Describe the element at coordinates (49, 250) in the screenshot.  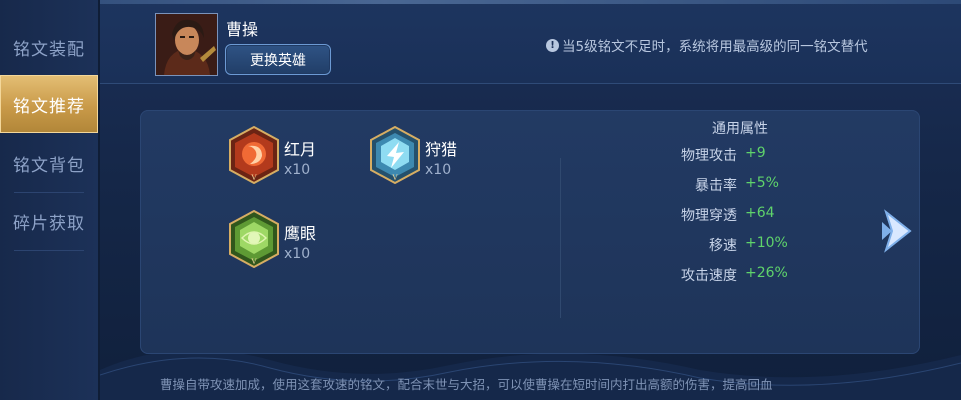
I see `sidebar-divider` at that location.